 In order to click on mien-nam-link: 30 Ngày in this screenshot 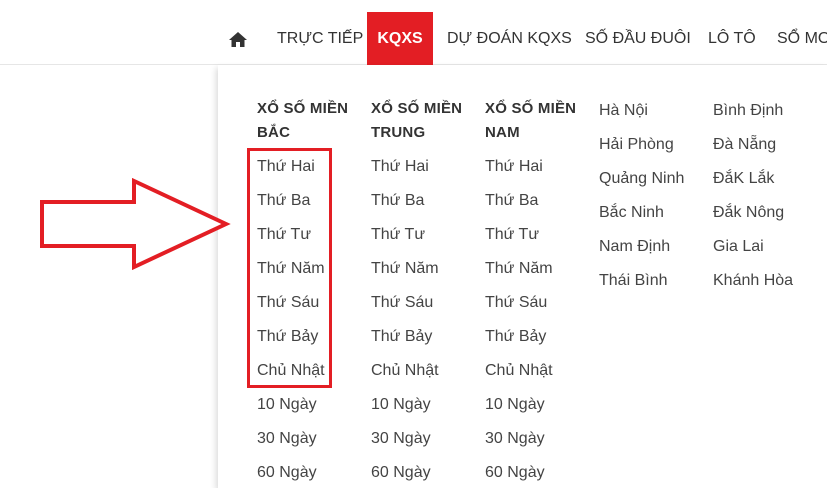, I will do `click(515, 439)`.